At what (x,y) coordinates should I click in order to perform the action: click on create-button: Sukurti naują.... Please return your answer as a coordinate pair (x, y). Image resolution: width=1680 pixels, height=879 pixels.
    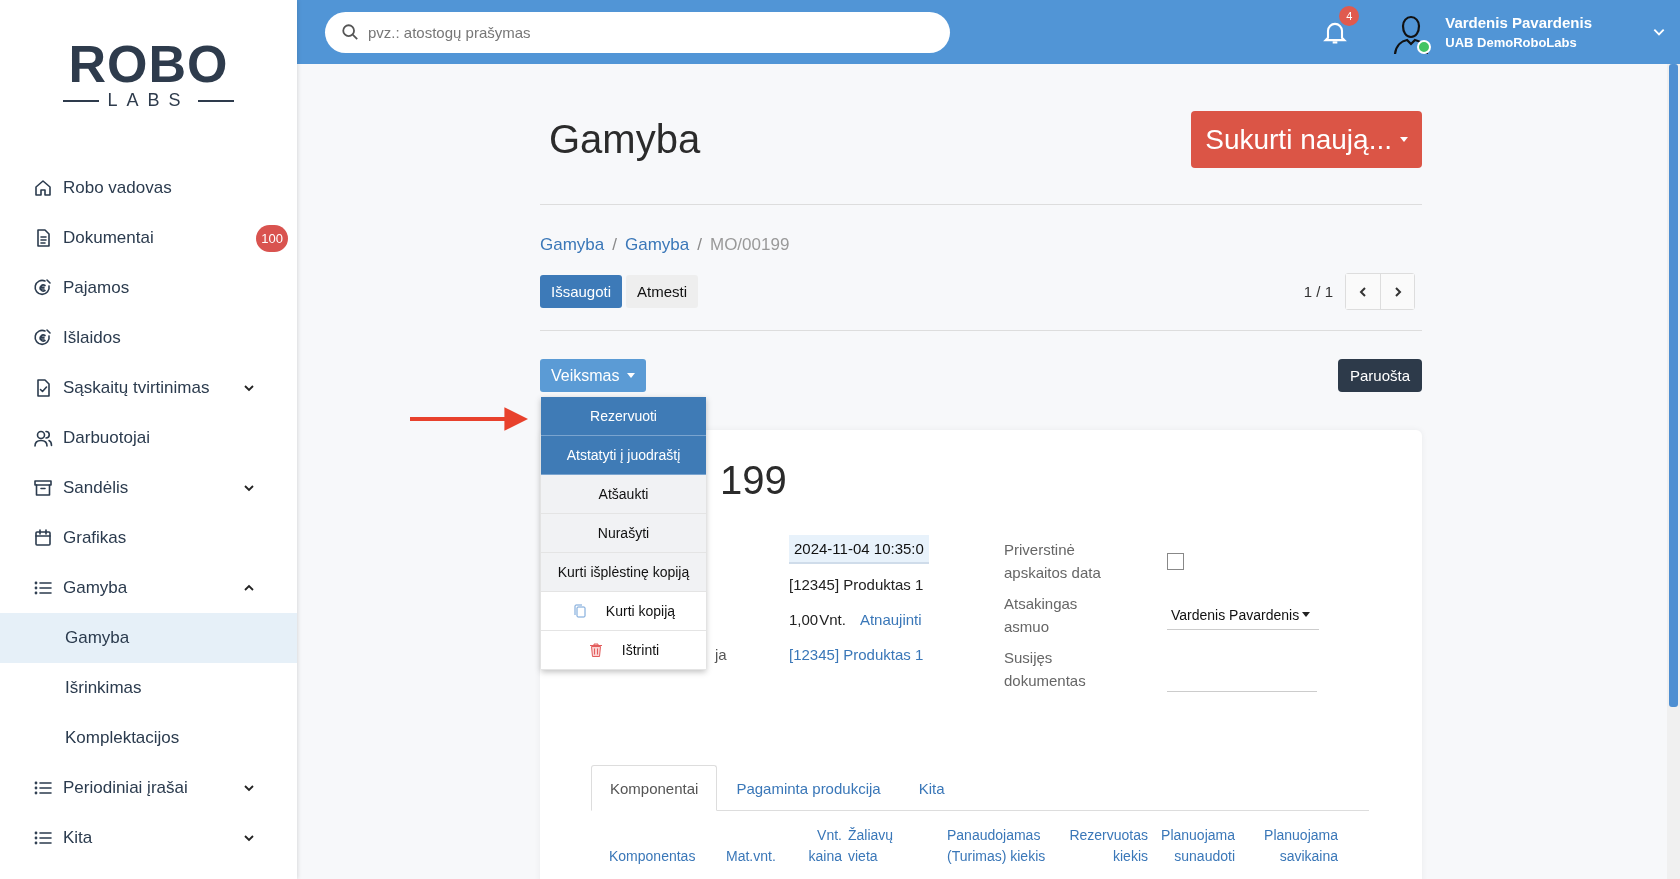
    Looking at the image, I should click on (1306, 139).